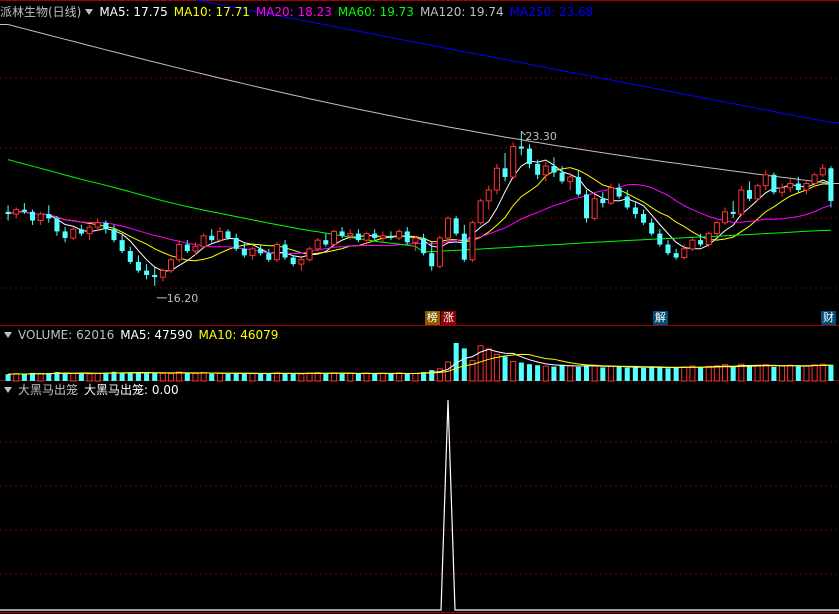 This screenshot has height=614, width=839. I want to click on volume-header: VOLUME: 62016 MA5: 47590 MA10: 46079, so click(142, 335).